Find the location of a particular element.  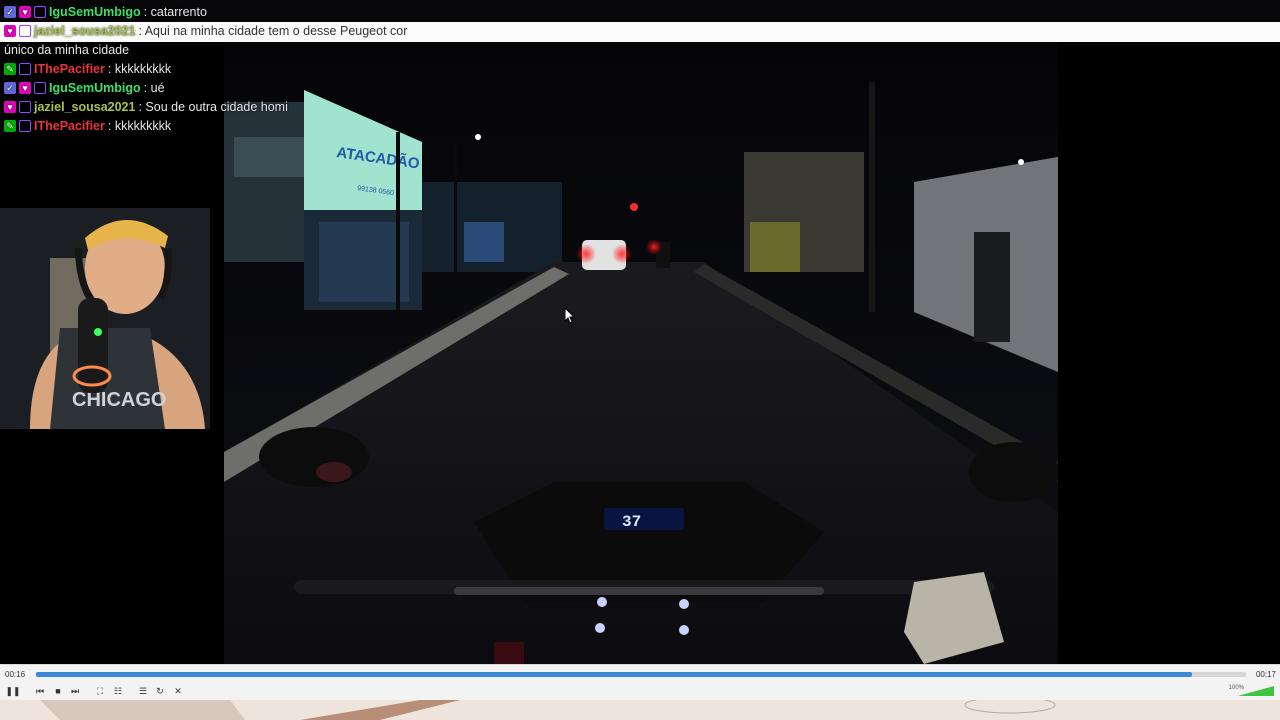

chat-text: único da minha cidade is located at coordinates (67, 50).